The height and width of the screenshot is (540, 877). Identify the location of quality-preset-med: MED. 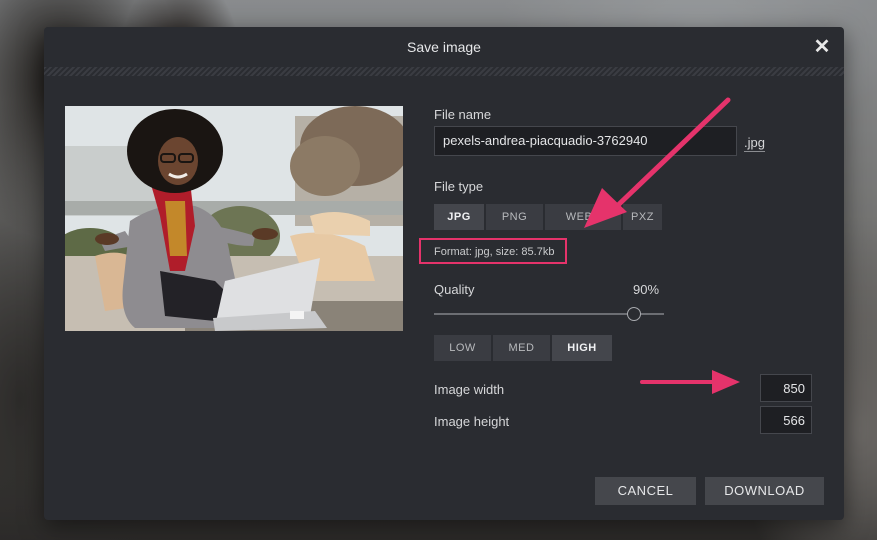
(521, 348).